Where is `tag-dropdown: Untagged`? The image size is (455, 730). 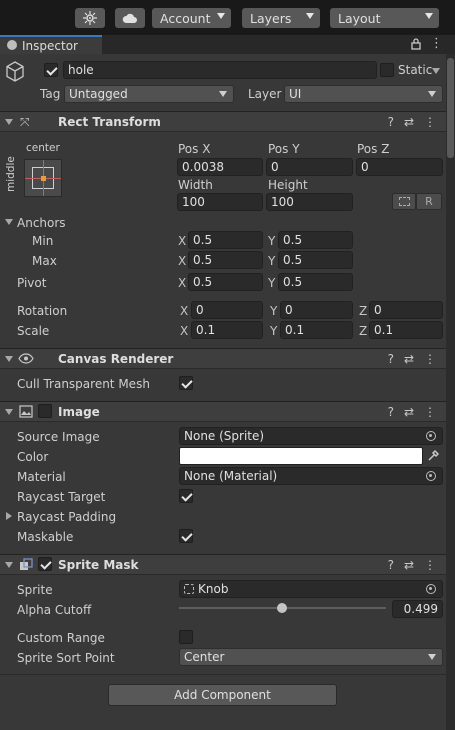 tag-dropdown: Untagged is located at coordinates (149, 94).